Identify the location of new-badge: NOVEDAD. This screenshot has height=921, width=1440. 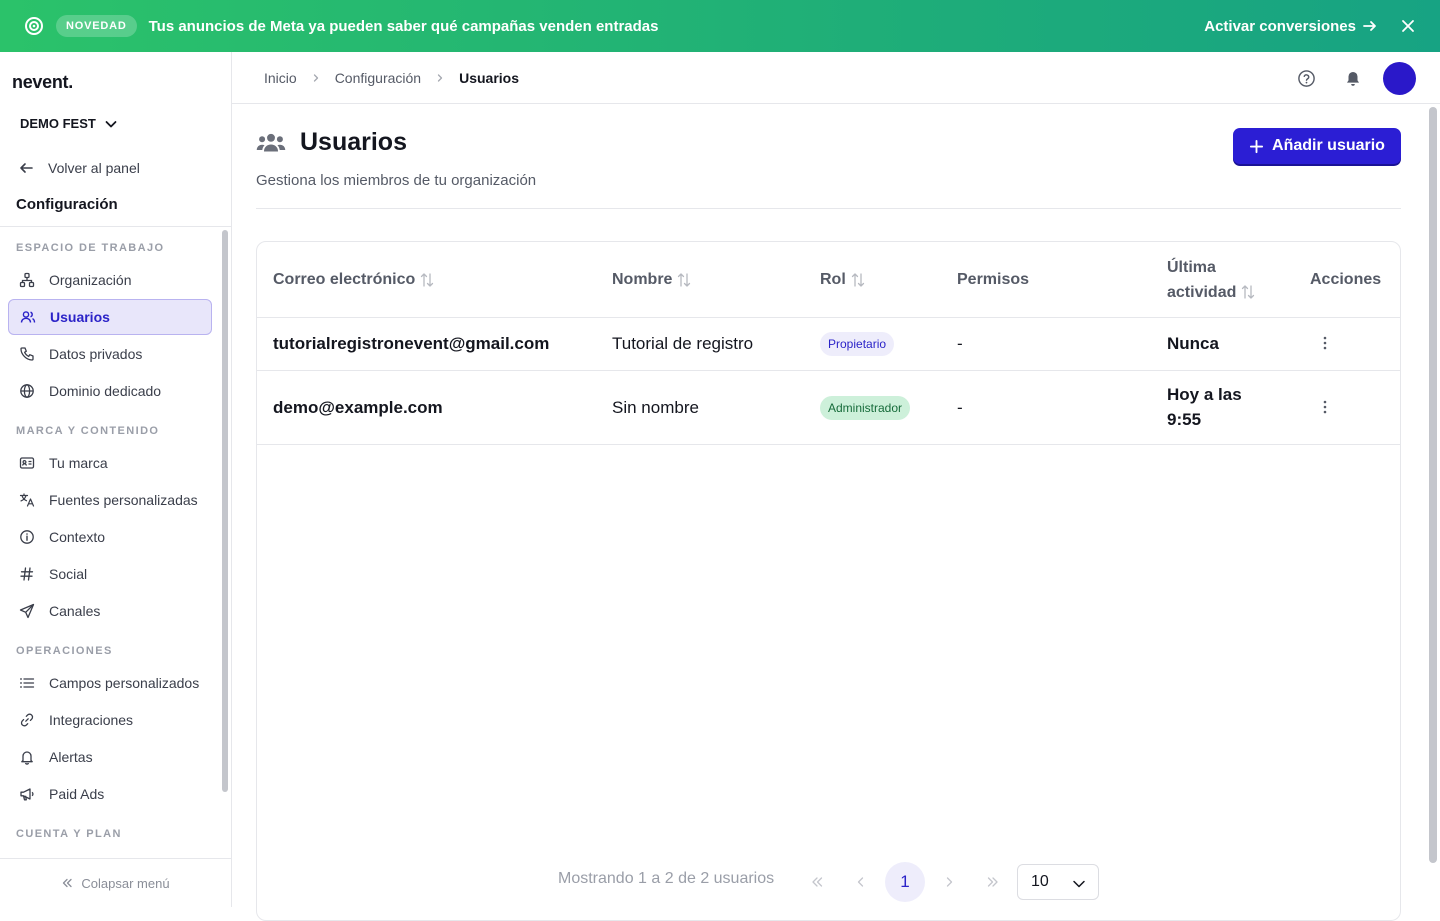
(96, 26).